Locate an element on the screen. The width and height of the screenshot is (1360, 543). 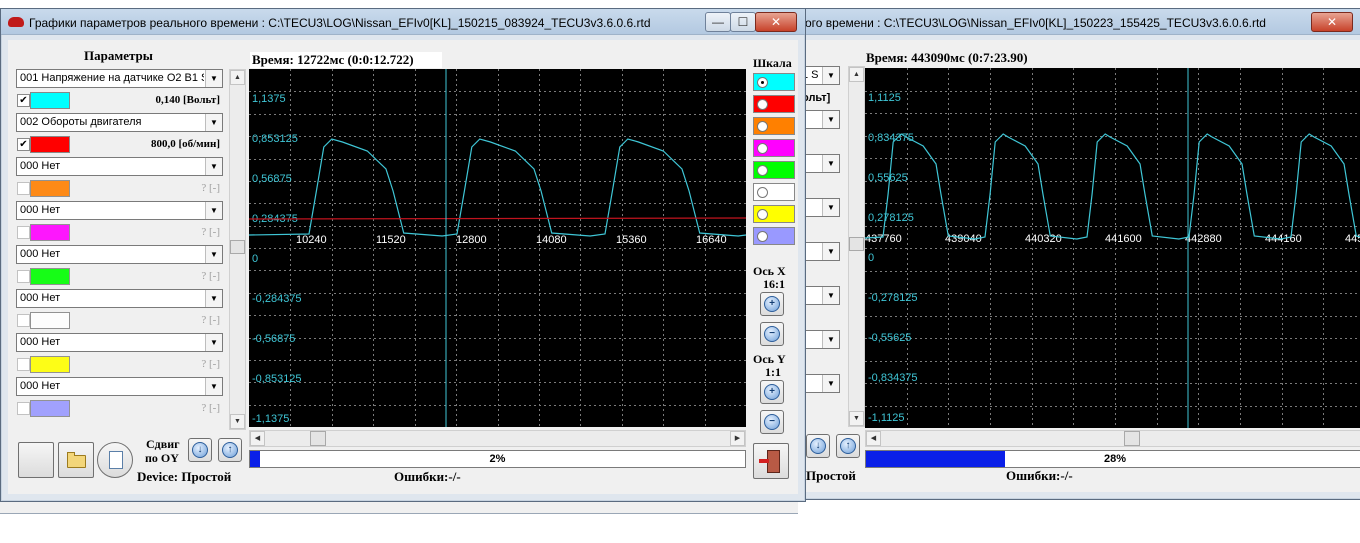
background-window-fragment: р is located at coordinates (399, 499).